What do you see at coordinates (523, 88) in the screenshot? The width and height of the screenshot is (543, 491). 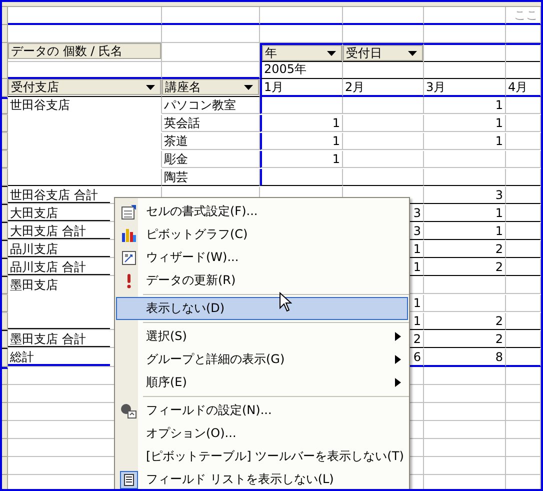 I see `table-cell: 4月` at bounding box center [523, 88].